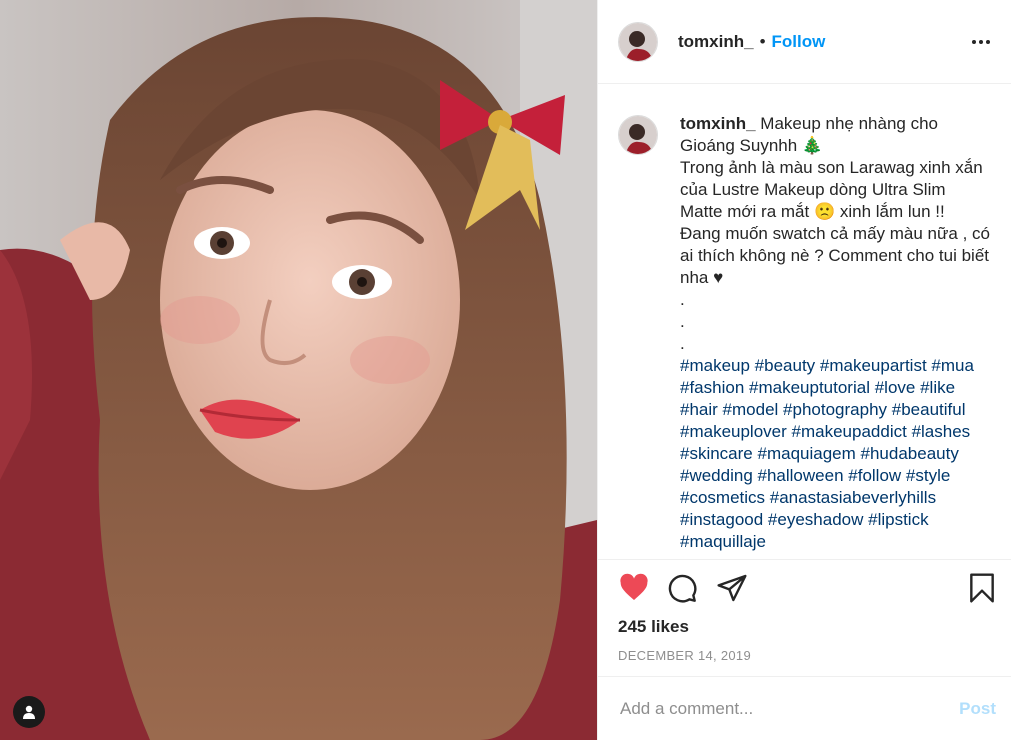 The image size is (1011, 740). I want to click on hashtag: #hudabeauty, so click(910, 453).